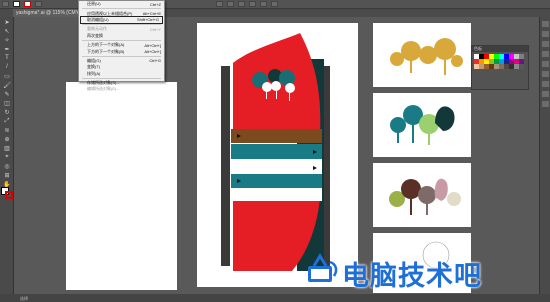 The image size is (550, 302). I want to click on swatches-panel: 色板, so click(500, 67).